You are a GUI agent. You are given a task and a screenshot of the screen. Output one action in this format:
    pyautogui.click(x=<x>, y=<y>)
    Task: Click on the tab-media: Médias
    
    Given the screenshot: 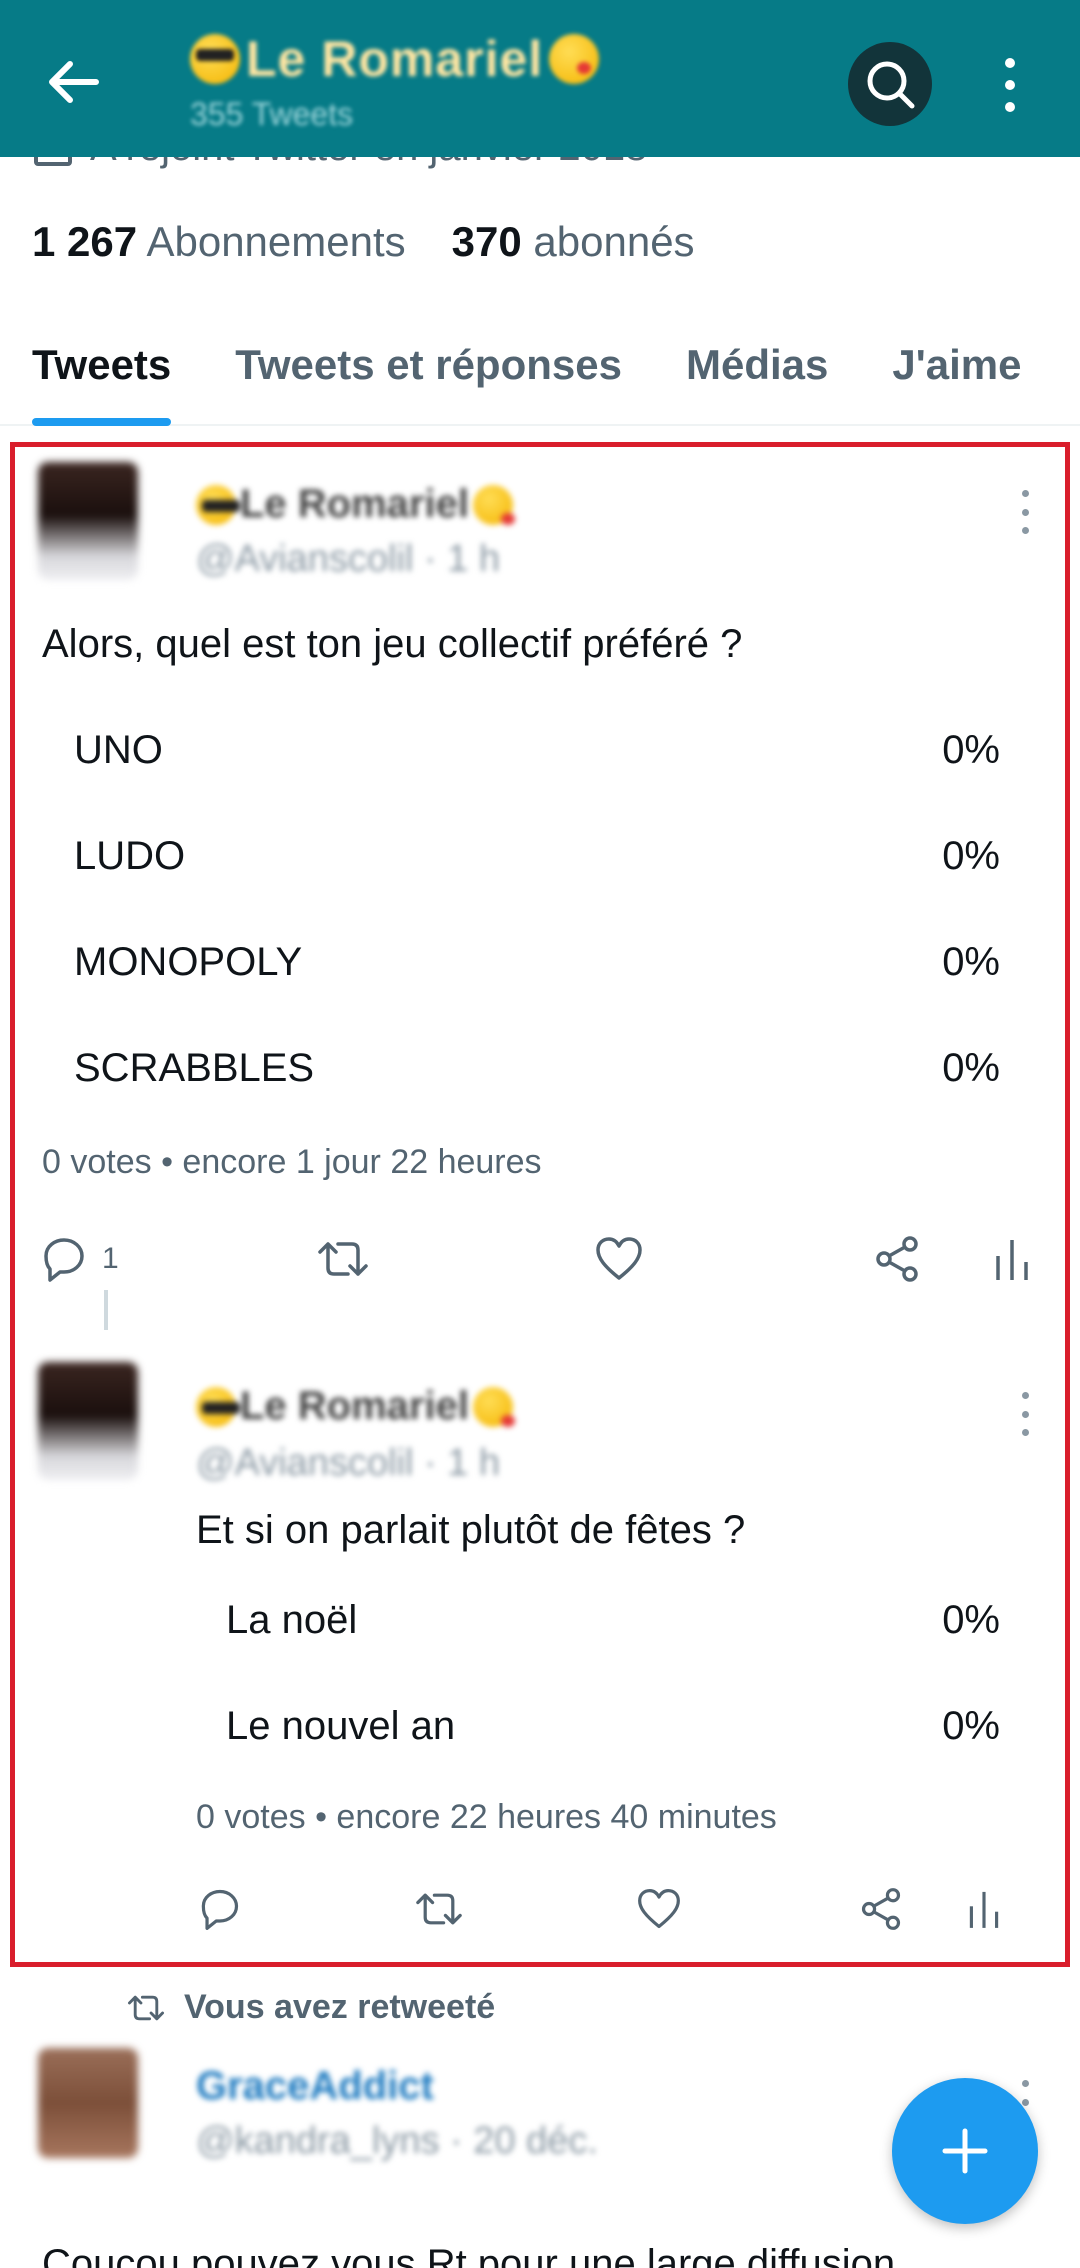 What is the action you would take?
    pyautogui.click(x=757, y=378)
    